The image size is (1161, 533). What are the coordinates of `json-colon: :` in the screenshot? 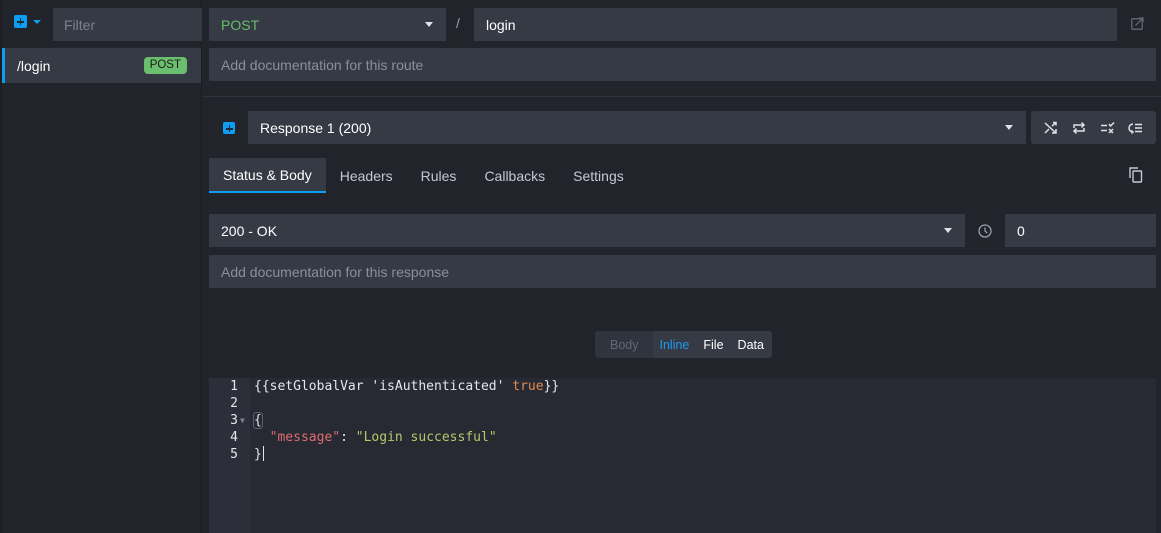 It's located at (348, 437).